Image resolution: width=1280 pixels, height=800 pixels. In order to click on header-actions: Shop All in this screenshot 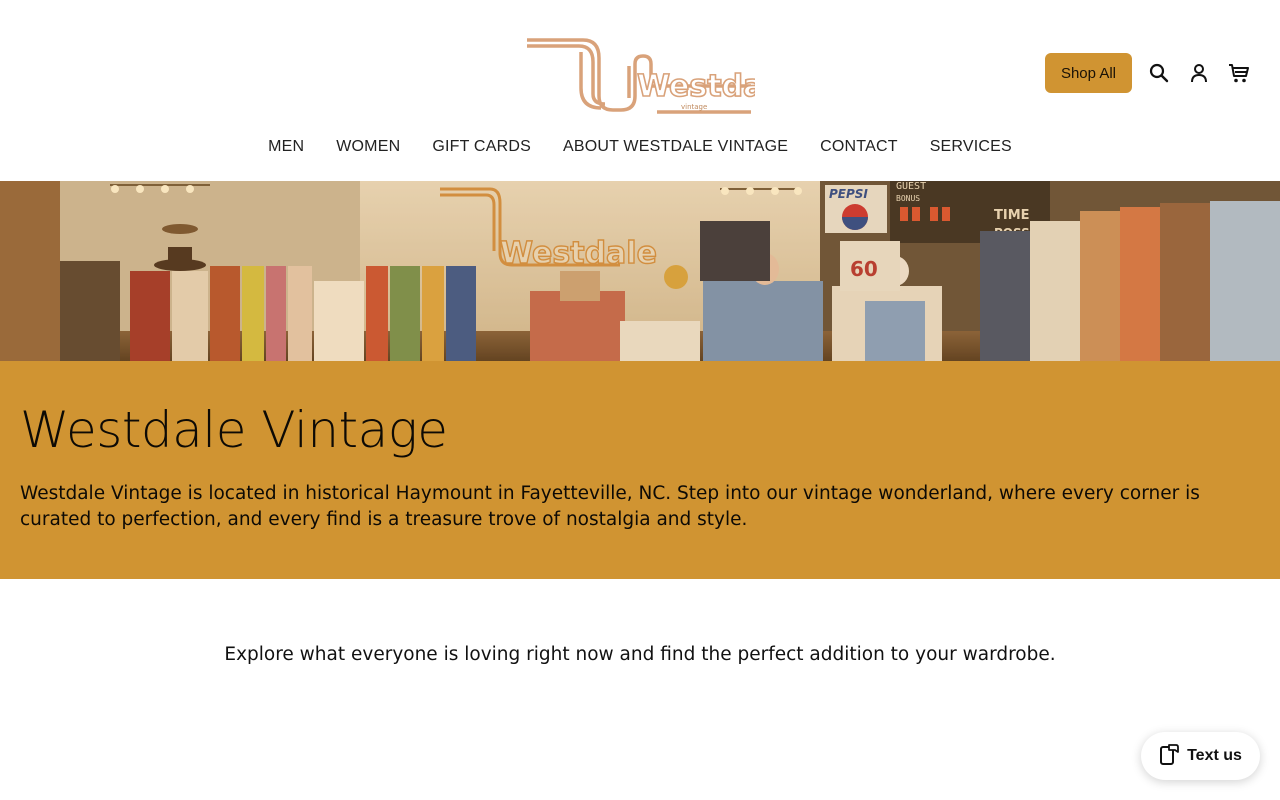, I will do `click(1148, 73)`.